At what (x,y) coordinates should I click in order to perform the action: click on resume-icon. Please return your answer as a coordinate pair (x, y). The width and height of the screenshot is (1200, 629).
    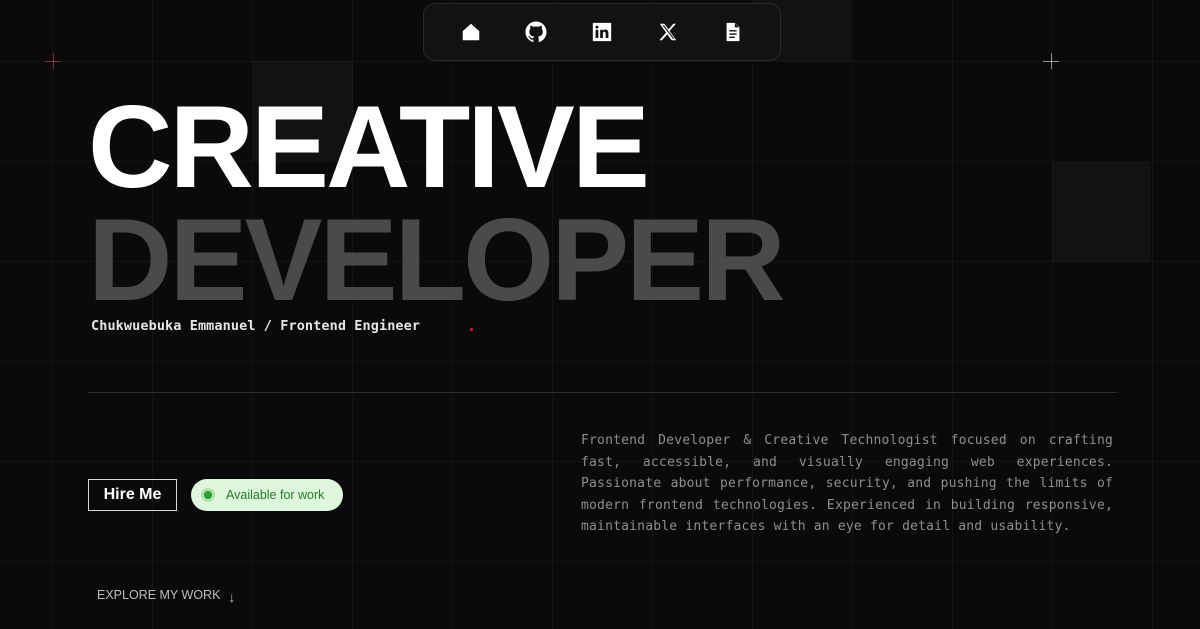
    Looking at the image, I should click on (733, 32).